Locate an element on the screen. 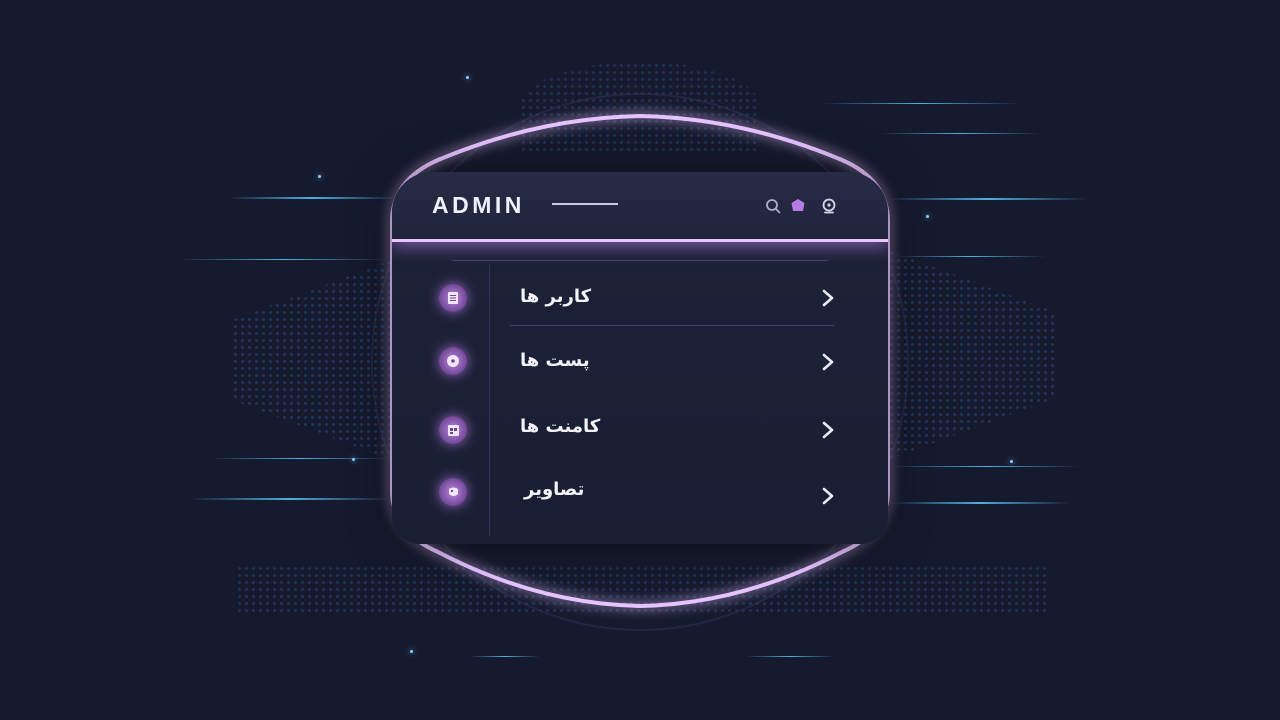  menu-item-label: کاربر ها is located at coordinates (556, 296).